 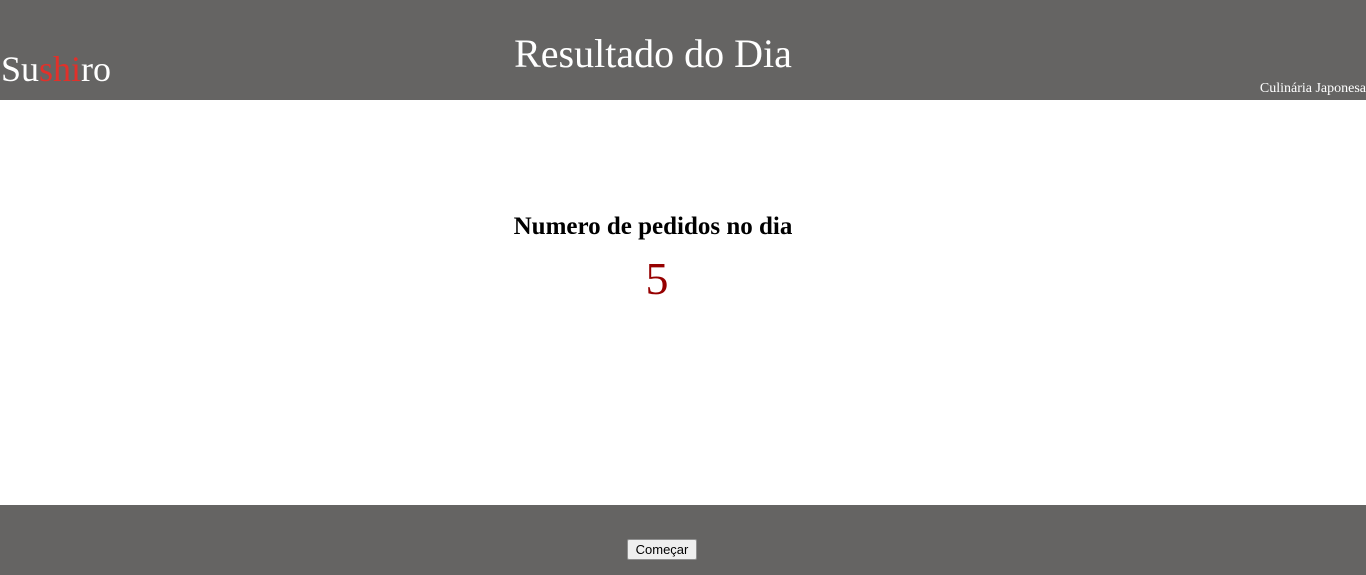 I want to click on footer: Começar, so click(x=683, y=540).